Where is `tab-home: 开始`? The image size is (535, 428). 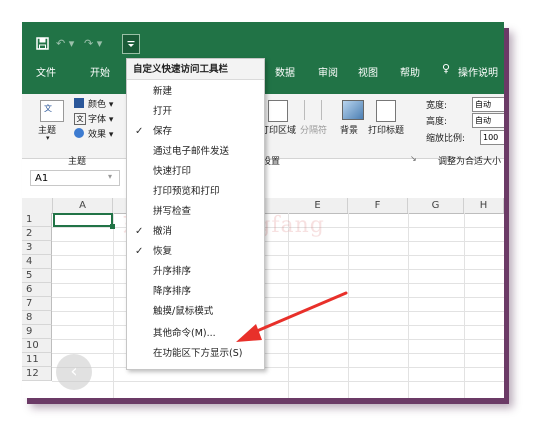 tab-home: 开始 is located at coordinates (100, 71).